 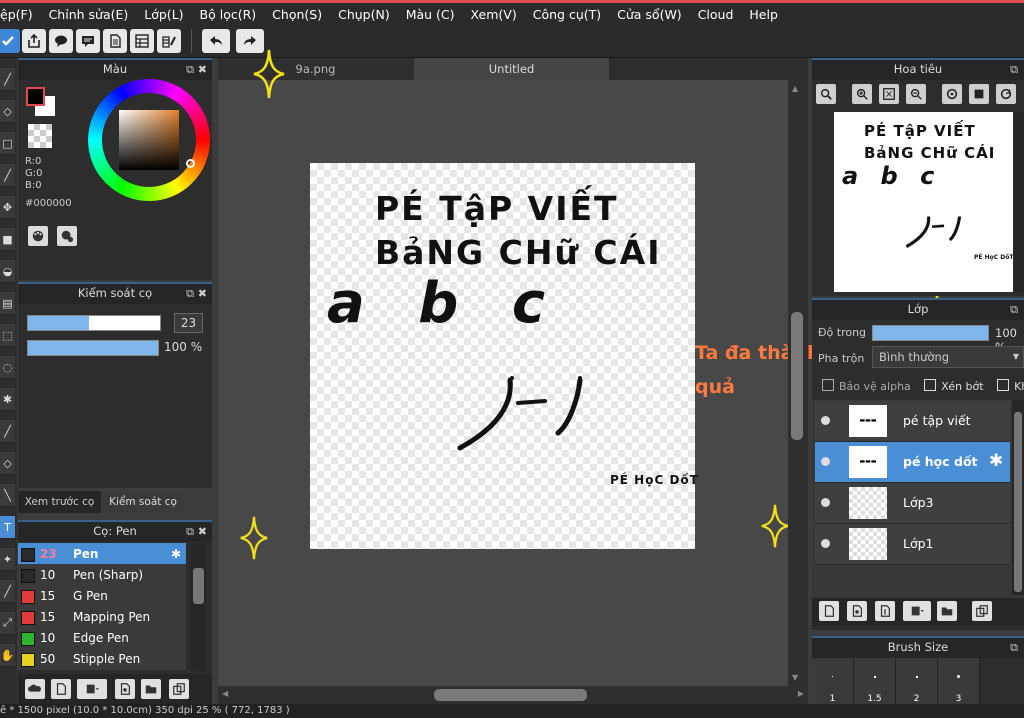 I want to click on zoom-in-icon, so click(x=862, y=94).